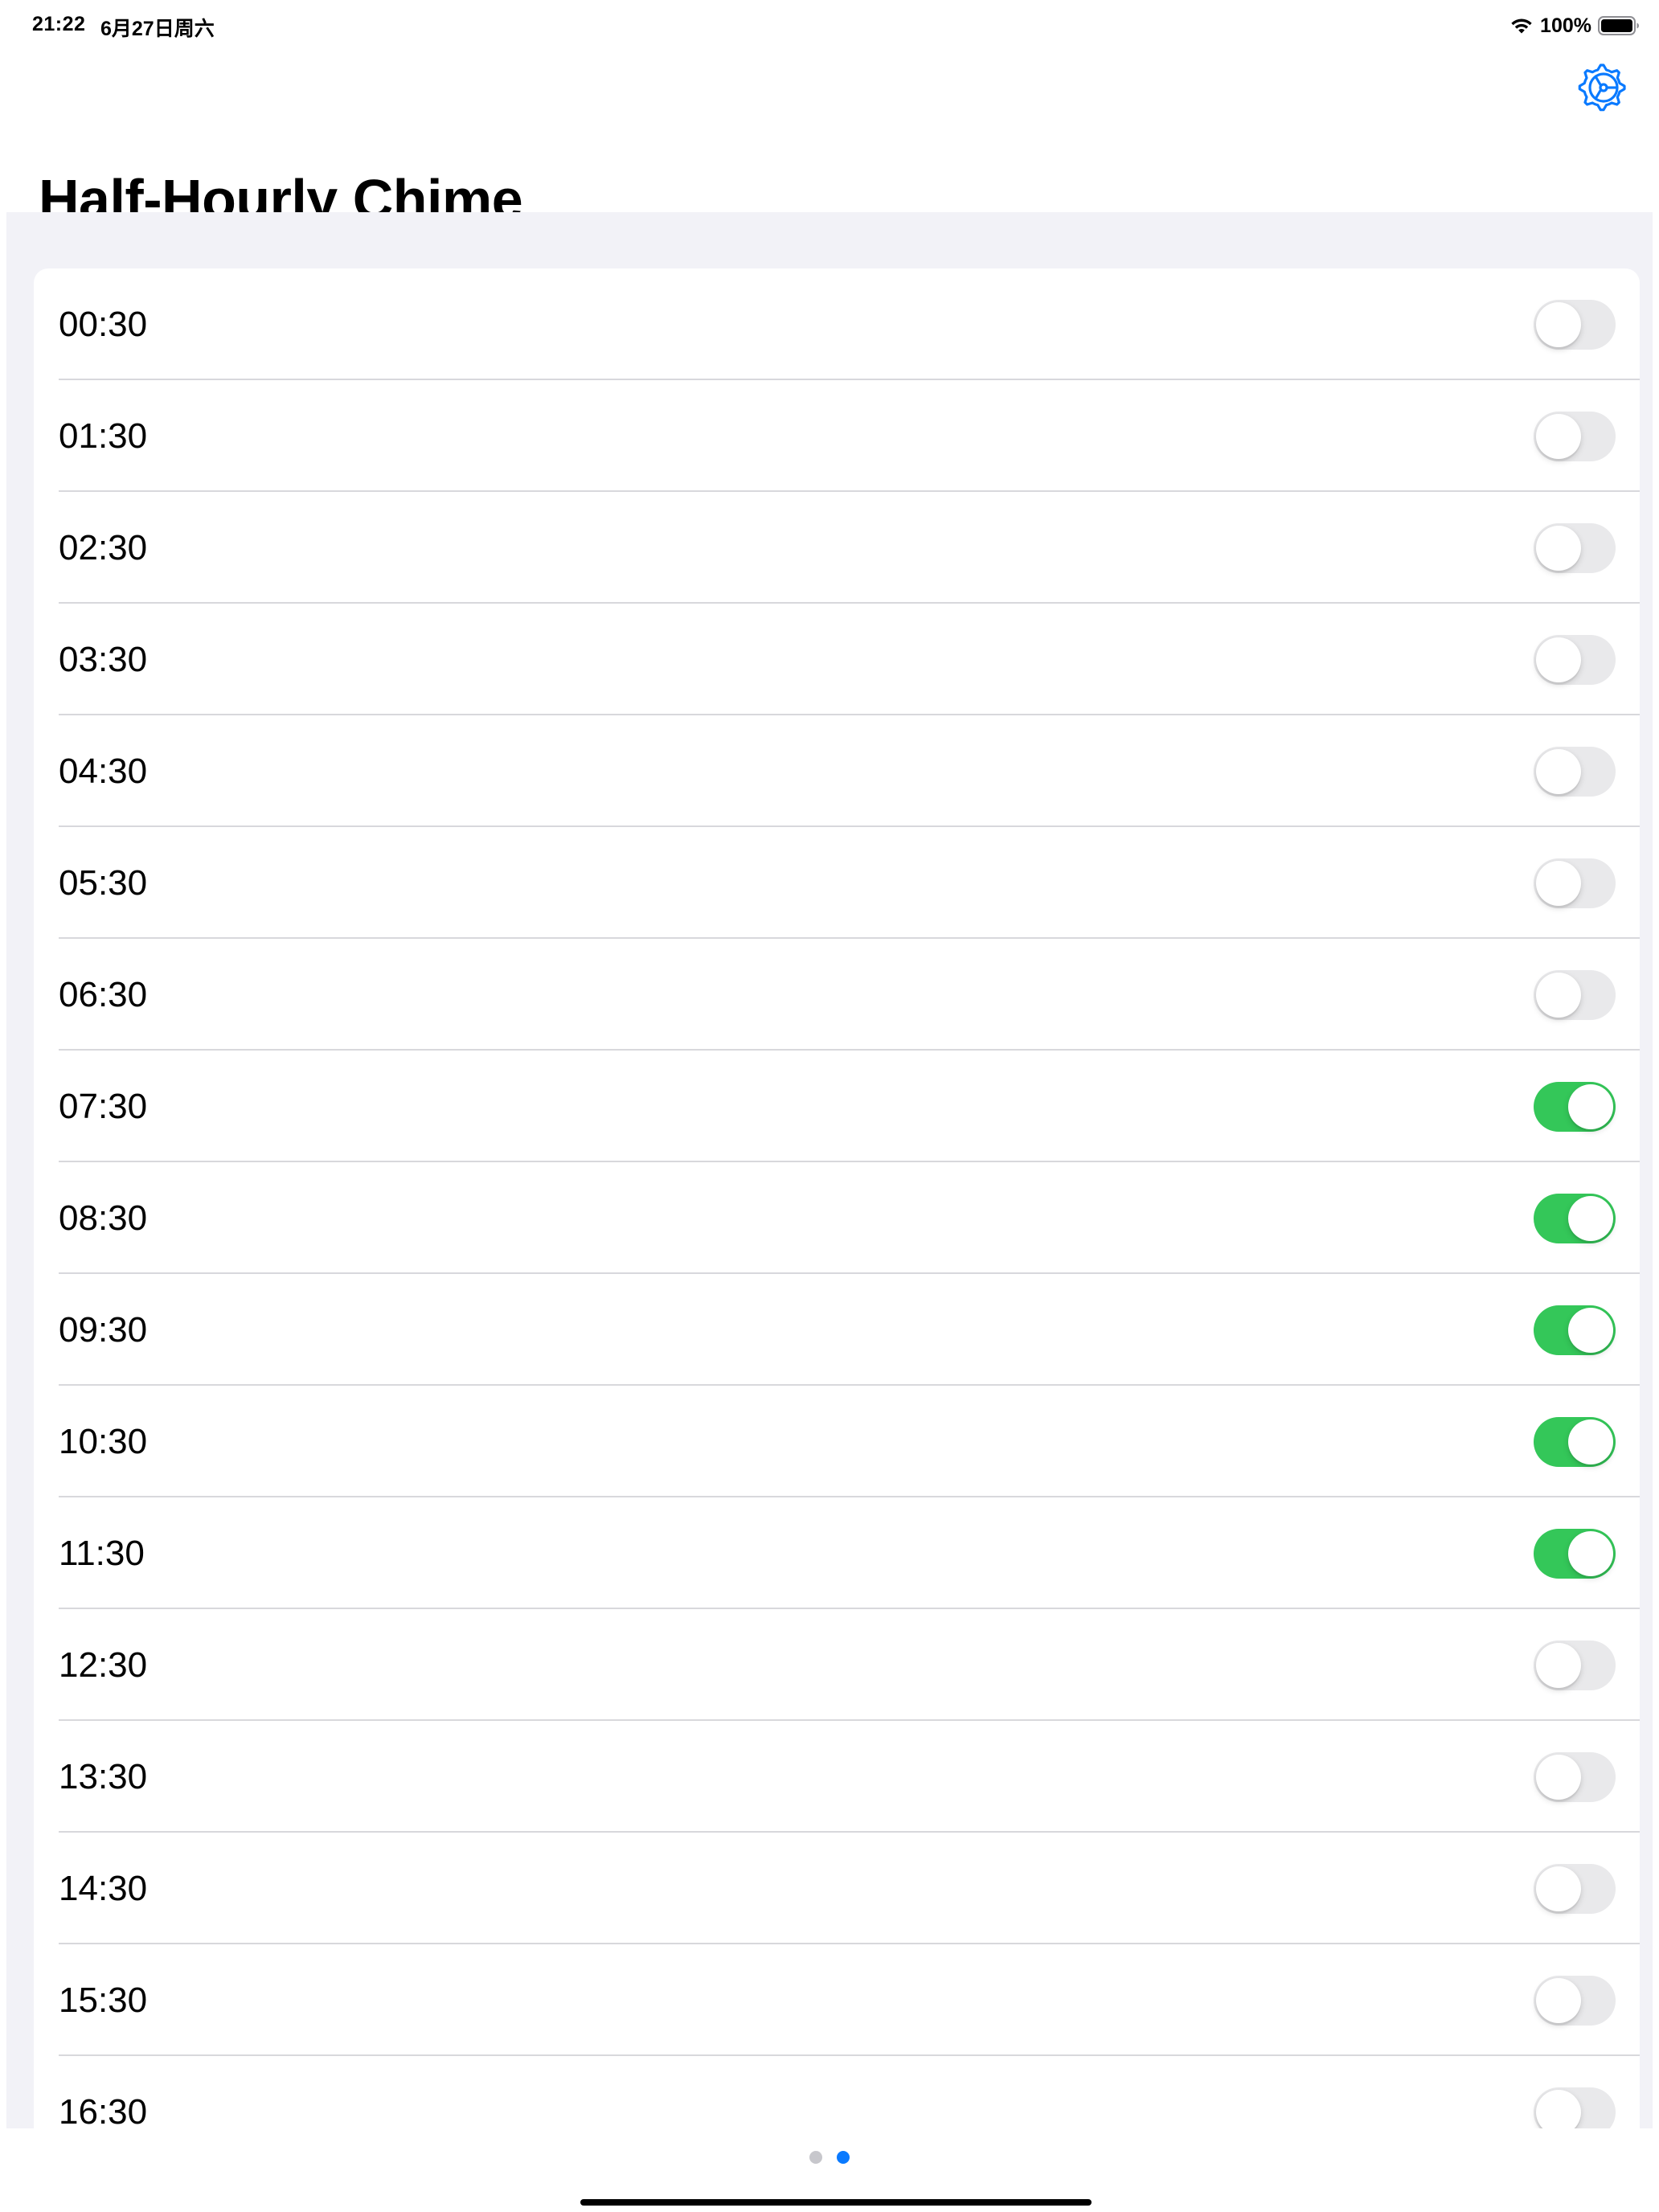 The width and height of the screenshot is (1659, 2212). What do you see at coordinates (102, 1553) in the screenshot?
I see `chime-time-label: 11:30` at bounding box center [102, 1553].